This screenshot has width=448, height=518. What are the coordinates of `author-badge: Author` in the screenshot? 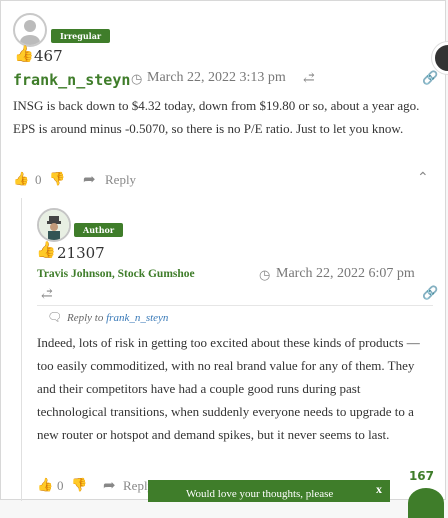 It's located at (99, 230).